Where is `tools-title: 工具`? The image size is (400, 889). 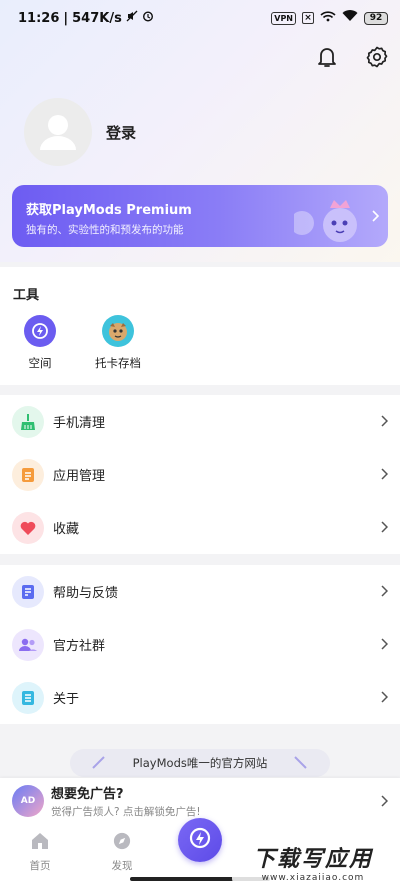
tools-title: 工具 is located at coordinates (26, 295).